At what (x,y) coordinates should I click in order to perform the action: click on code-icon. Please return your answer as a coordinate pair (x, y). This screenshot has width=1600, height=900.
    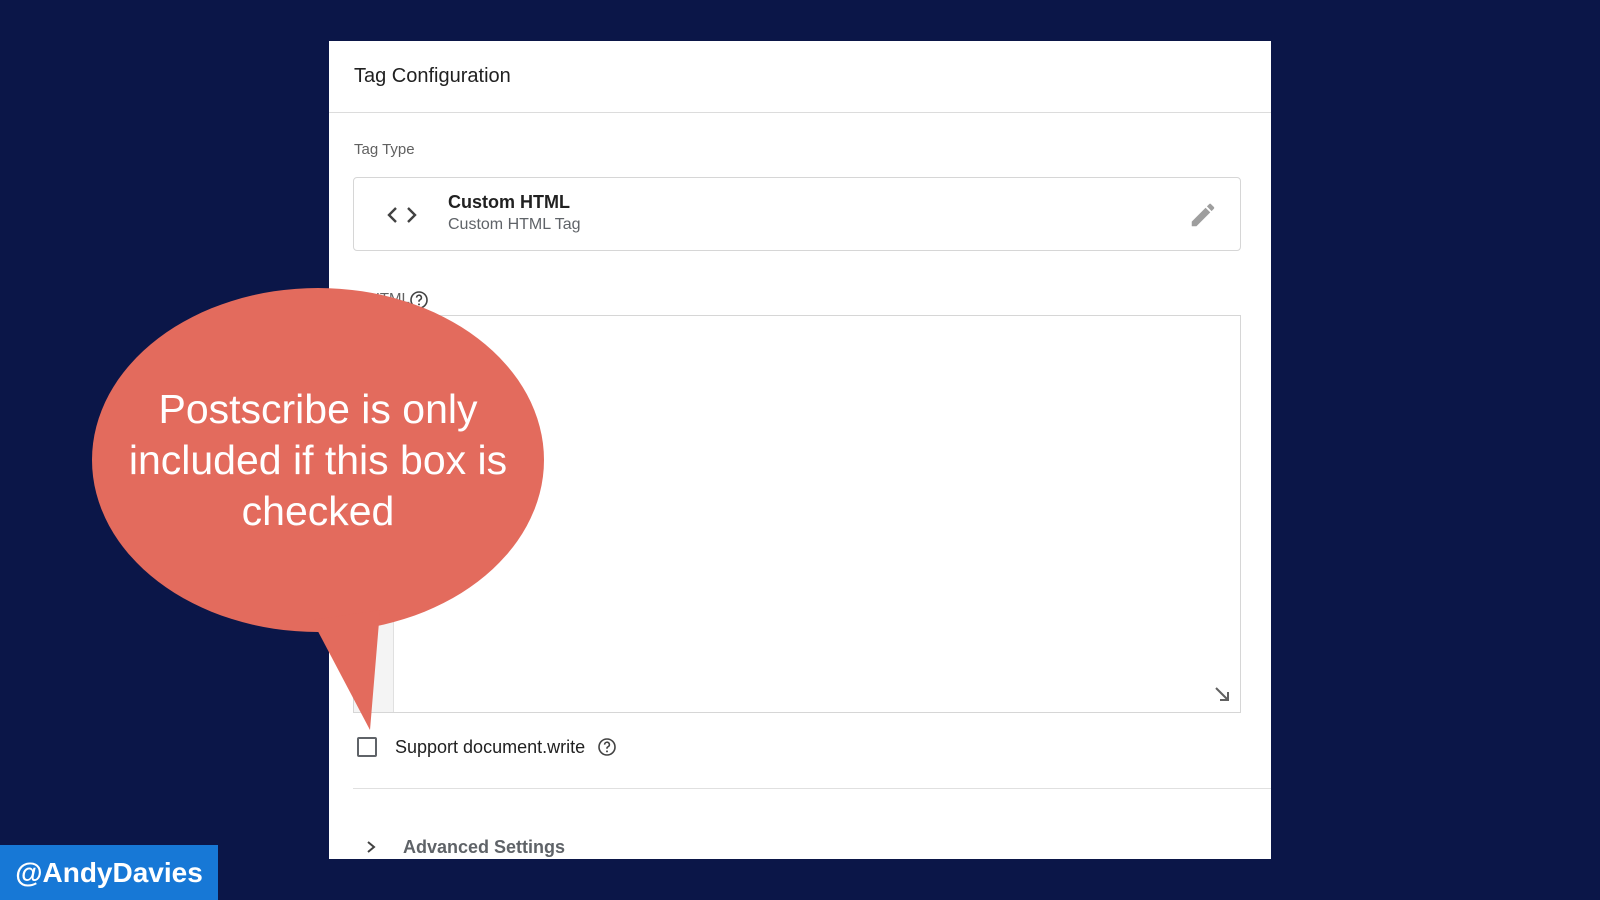
    Looking at the image, I should click on (402, 215).